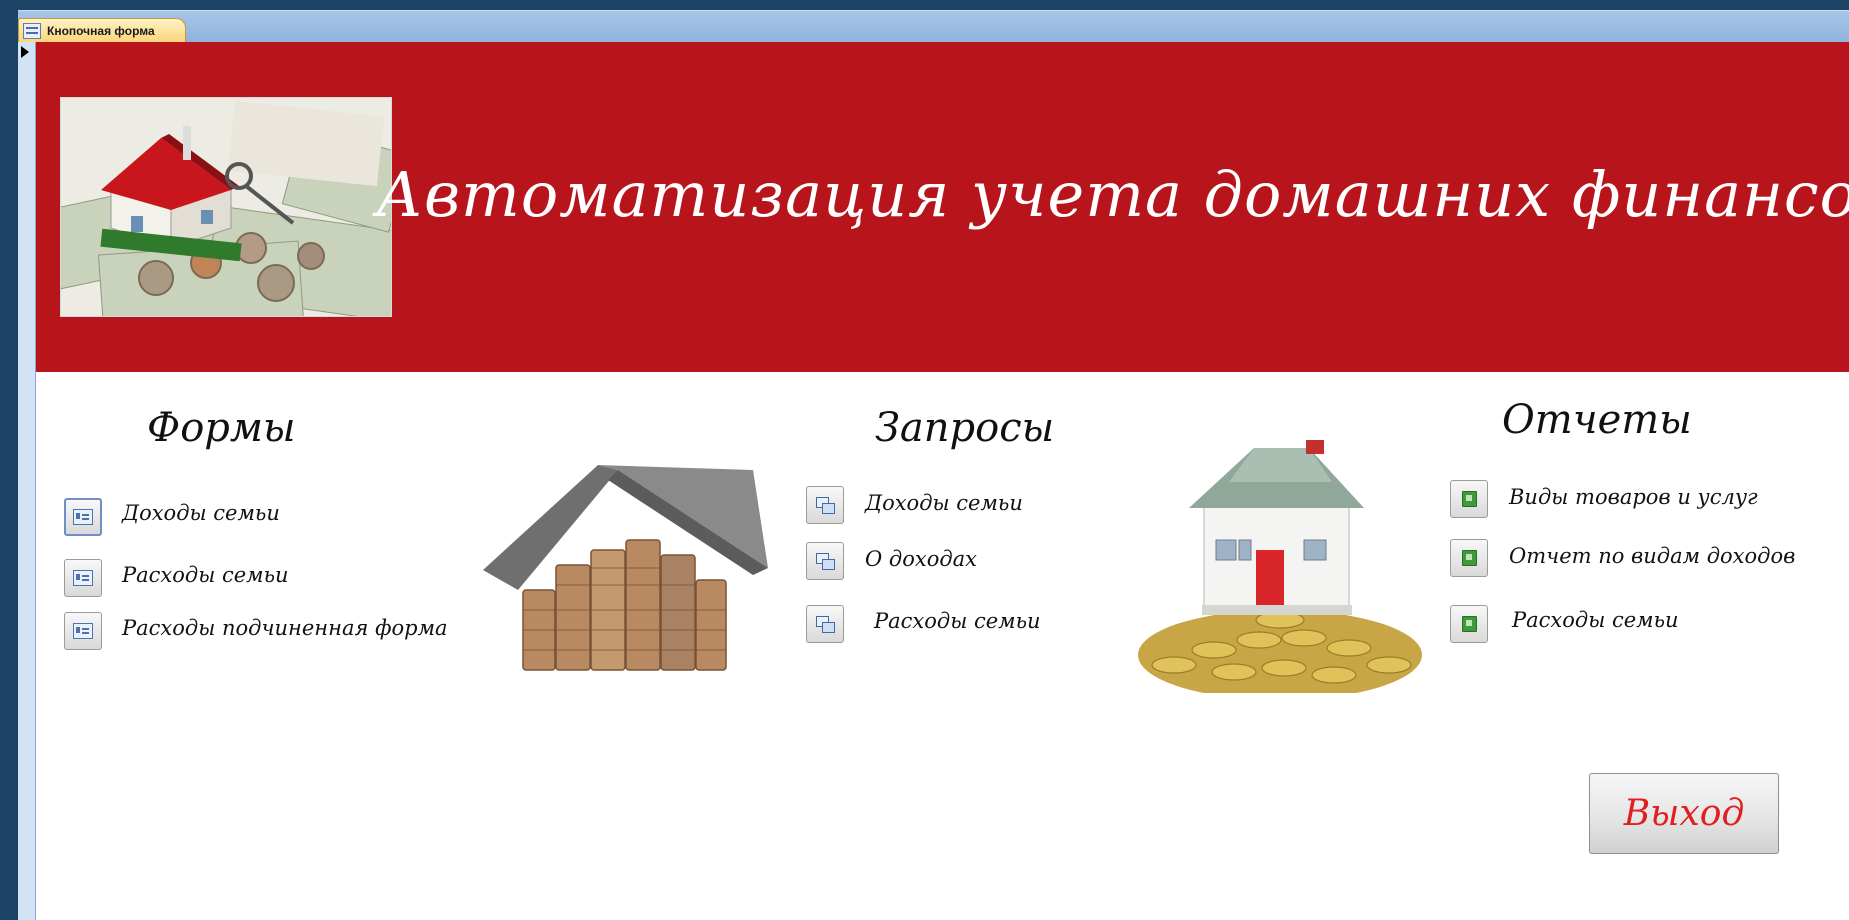  I want to click on forms-button-income, so click(83, 517).